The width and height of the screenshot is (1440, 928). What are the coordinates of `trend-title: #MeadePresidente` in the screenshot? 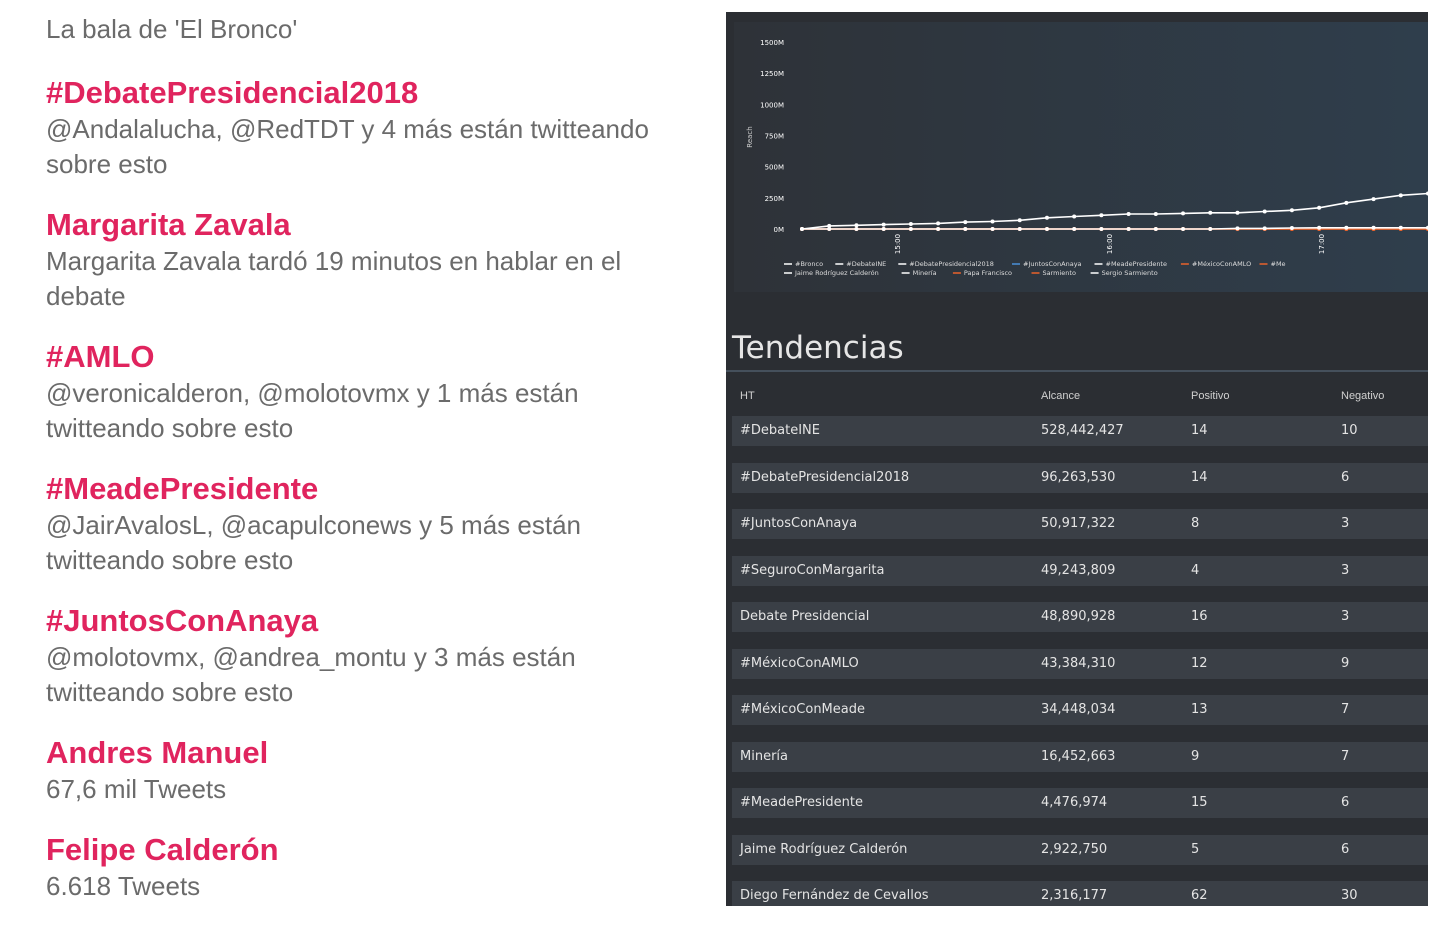 It's located at (371, 489).